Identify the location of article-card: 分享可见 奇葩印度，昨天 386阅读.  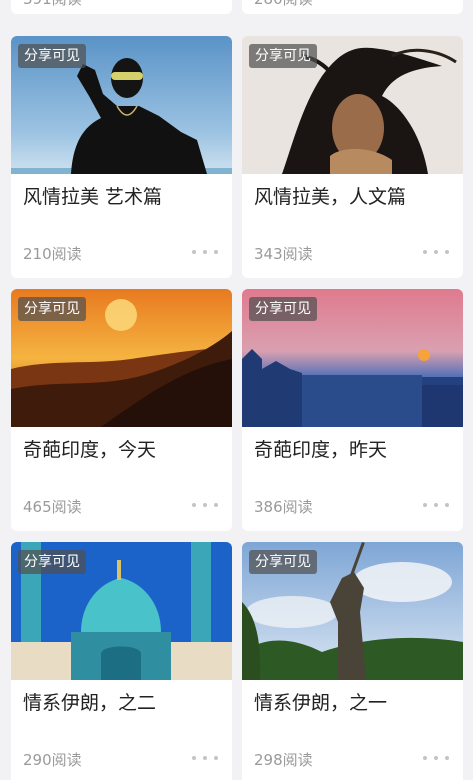
(352, 410).